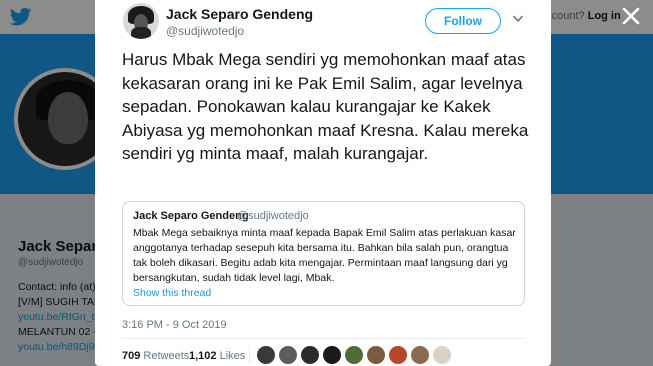  What do you see at coordinates (172, 293) in the screenshot?
I see `show-thread-link: Show this thread` at bounding box center [172, 293].